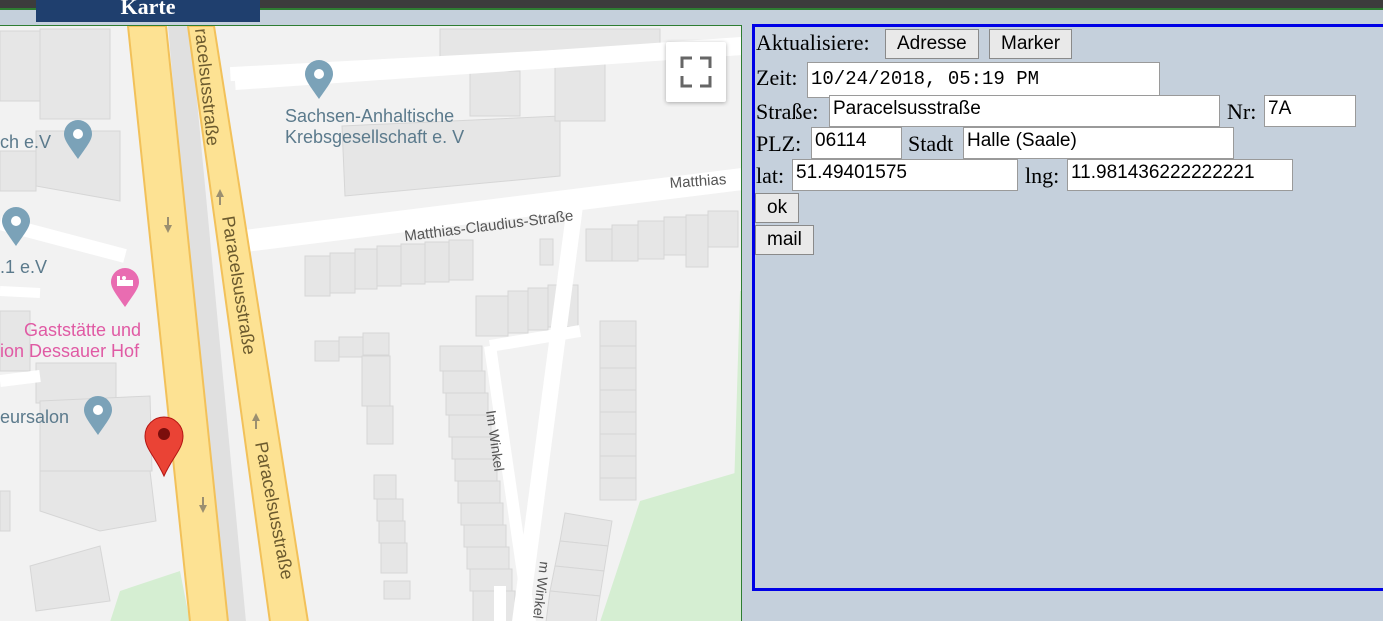  Describe the element at coordinates (777, 77) in the screenshot. I see `zeit-label: Zeit:` at that location.